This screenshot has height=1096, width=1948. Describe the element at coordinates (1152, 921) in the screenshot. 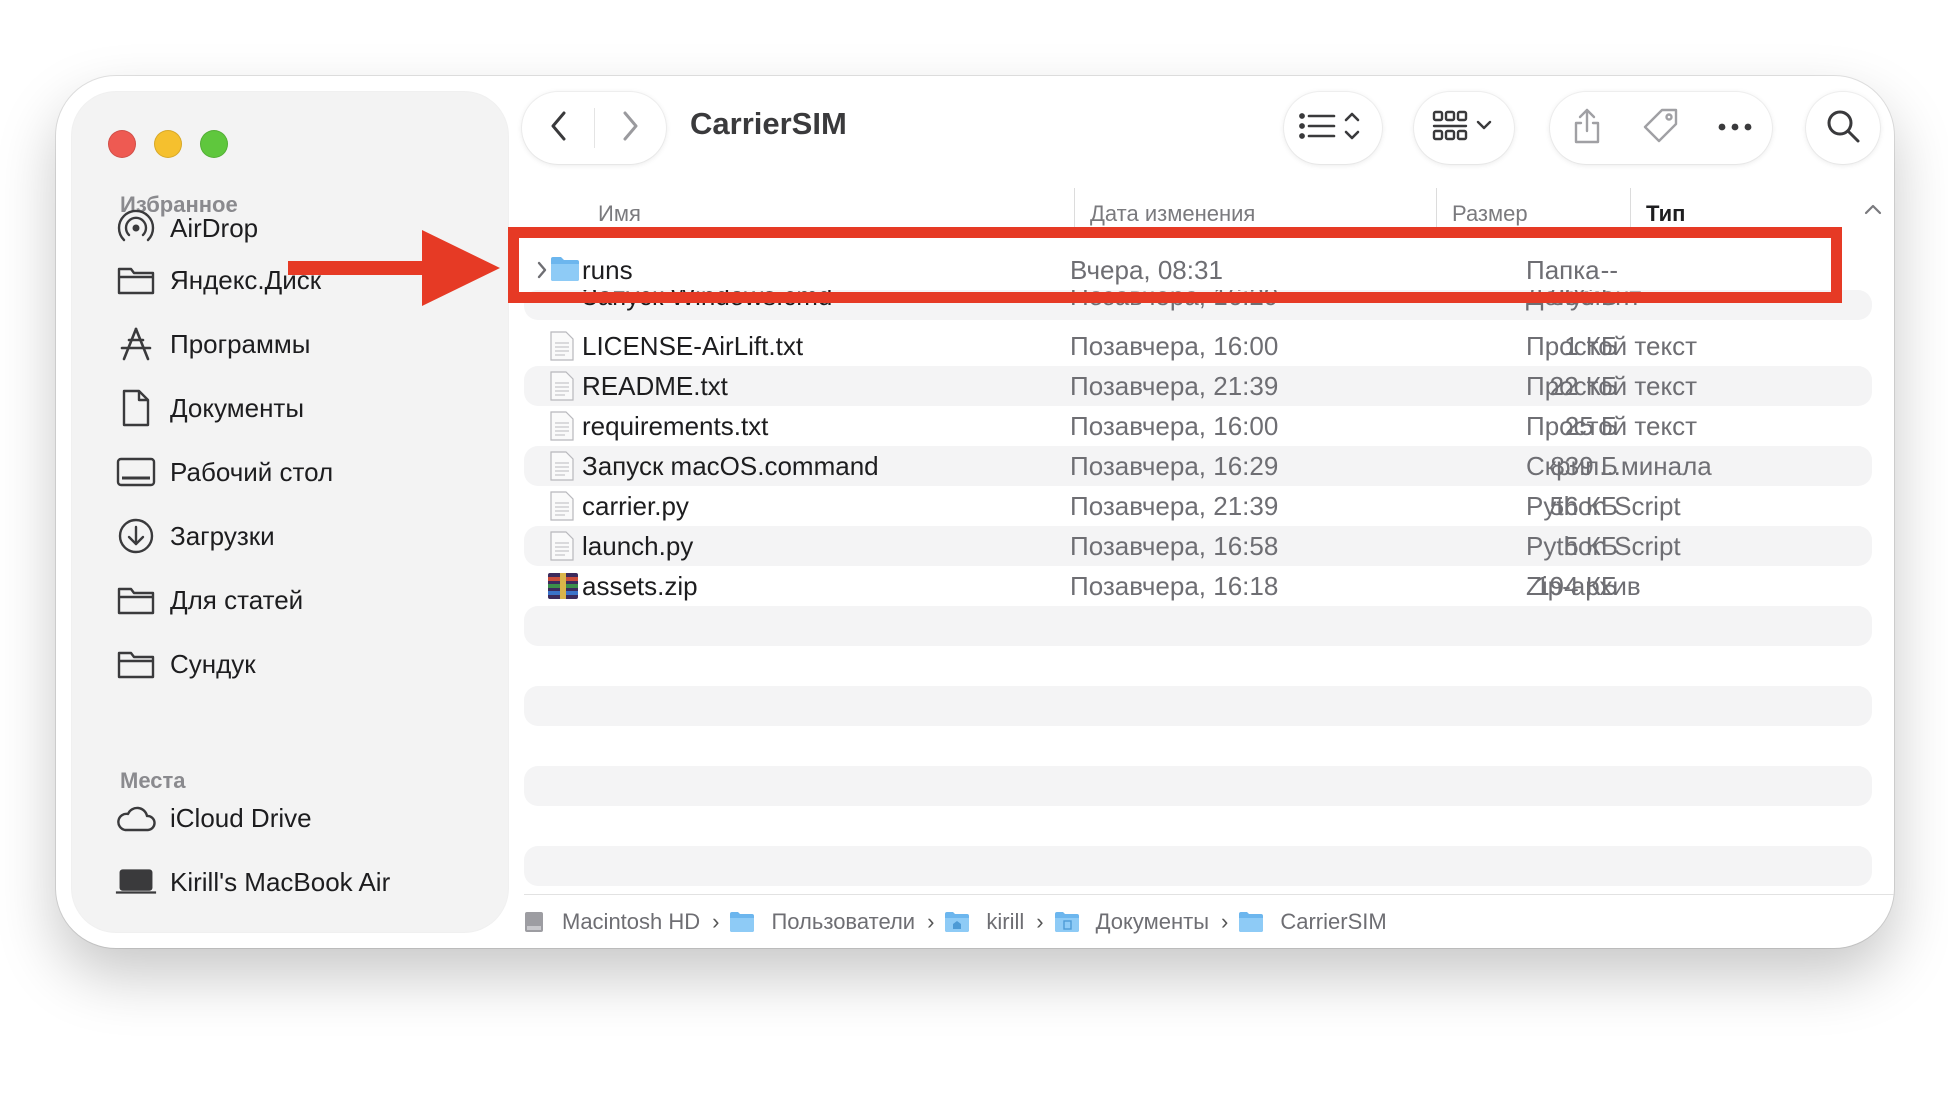

I see `path-item-label: Документы` at that location.